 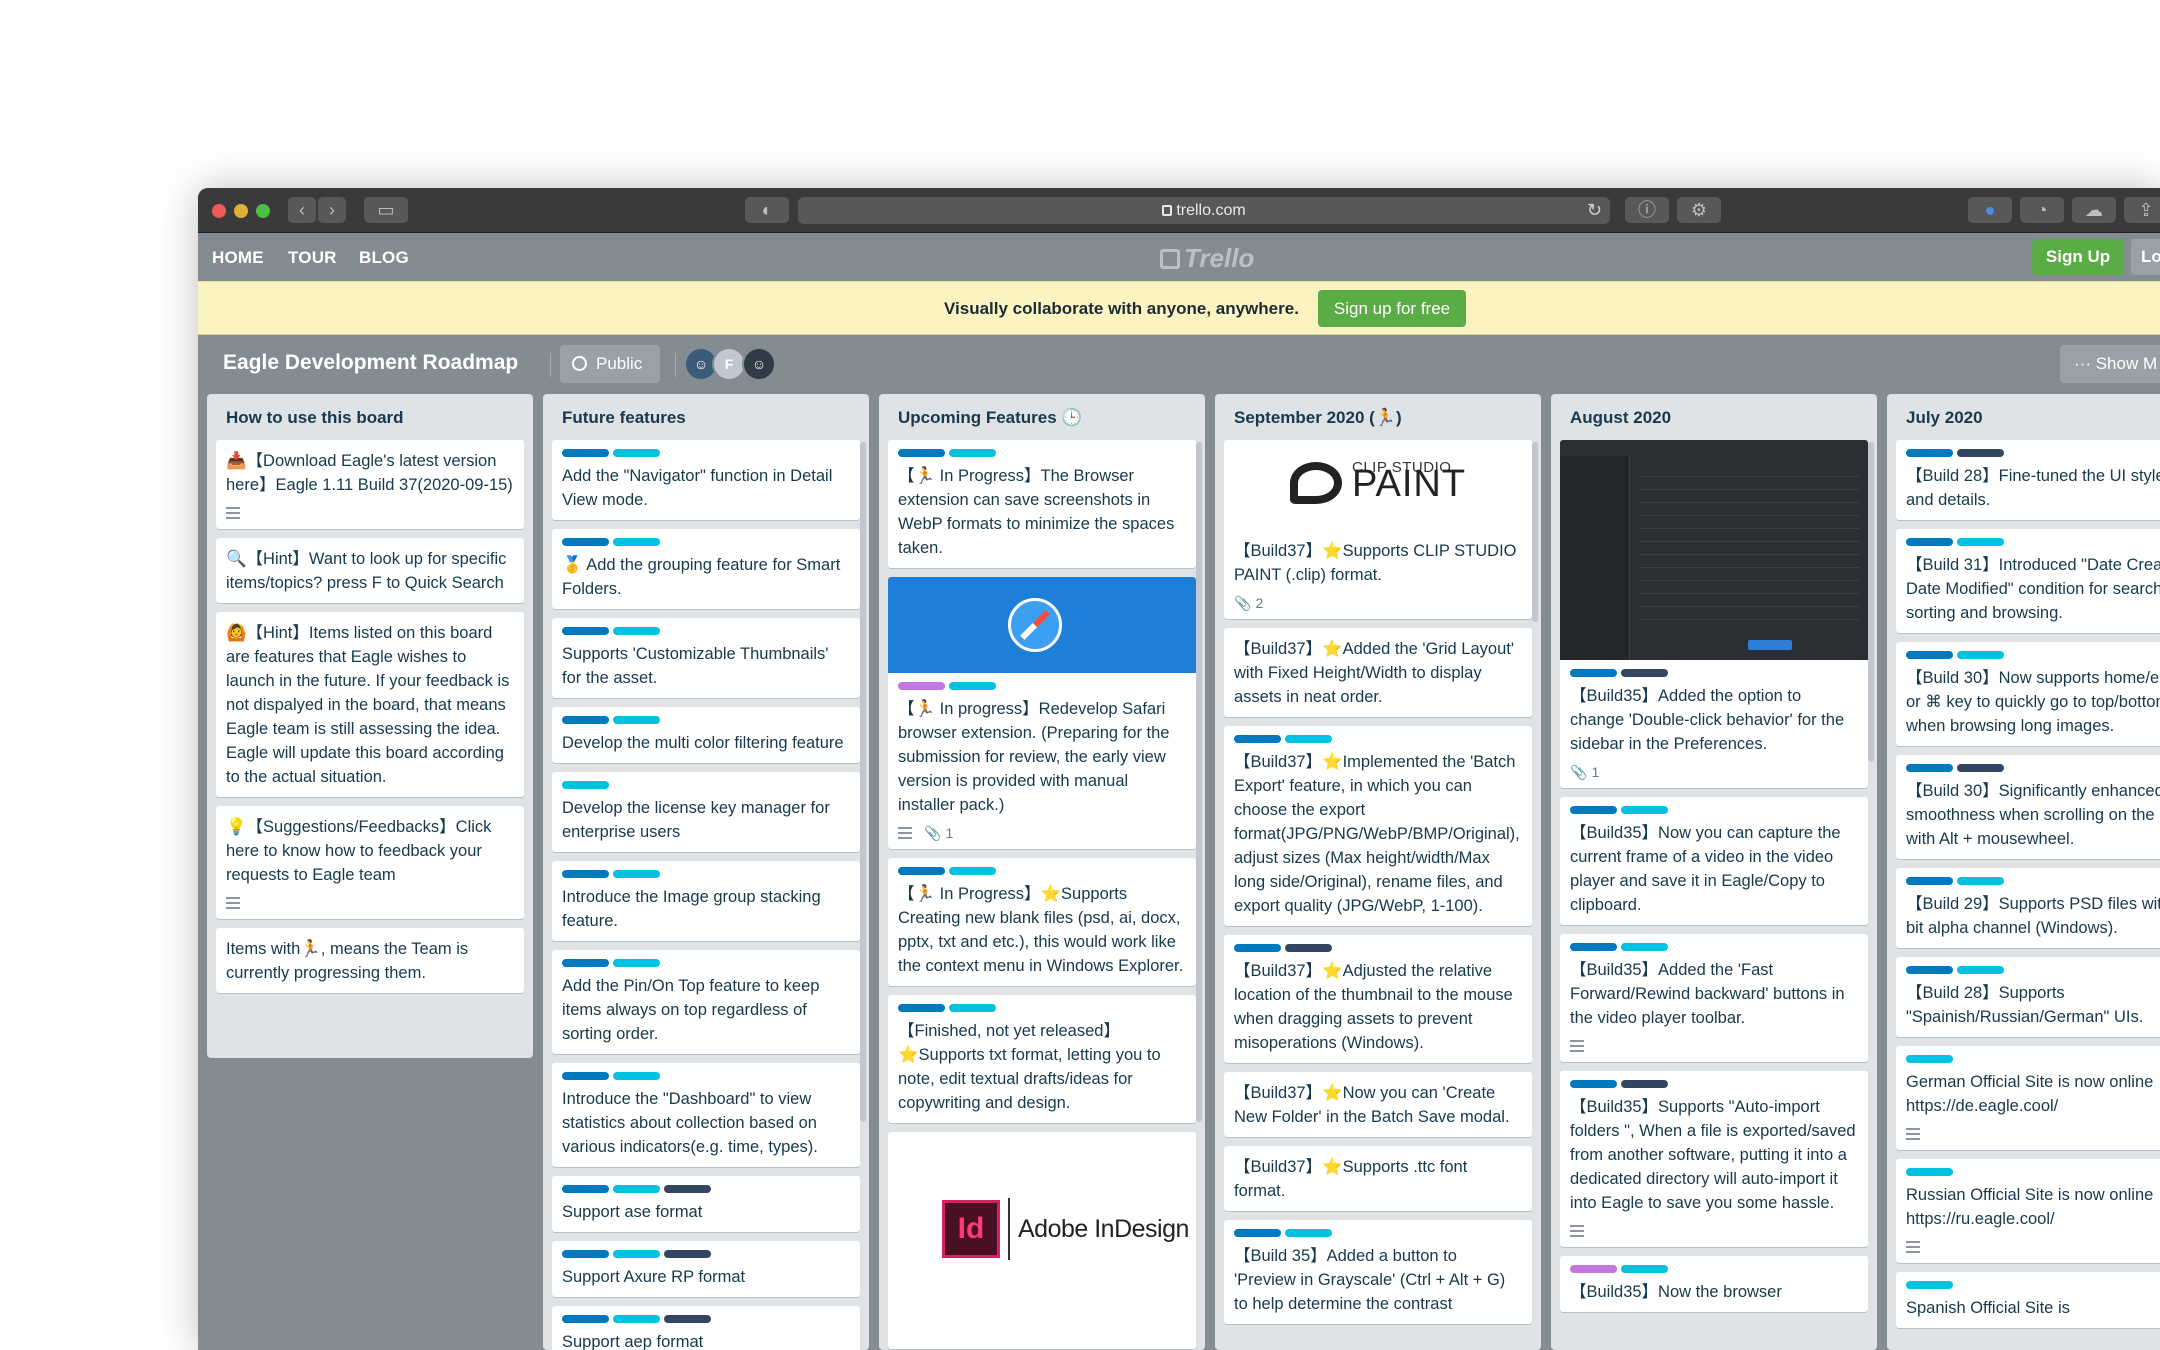 I want to click on banner-signup-button: Sign up for free, so click(x=1392, y=308).